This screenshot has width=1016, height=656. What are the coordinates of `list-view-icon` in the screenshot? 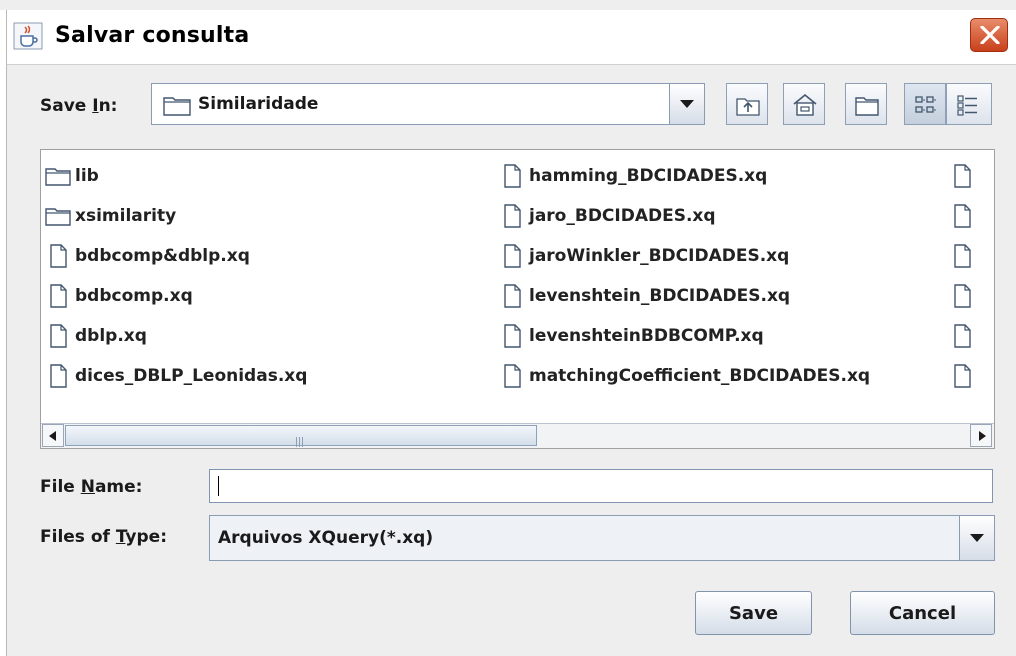 It's located at (925, 104).